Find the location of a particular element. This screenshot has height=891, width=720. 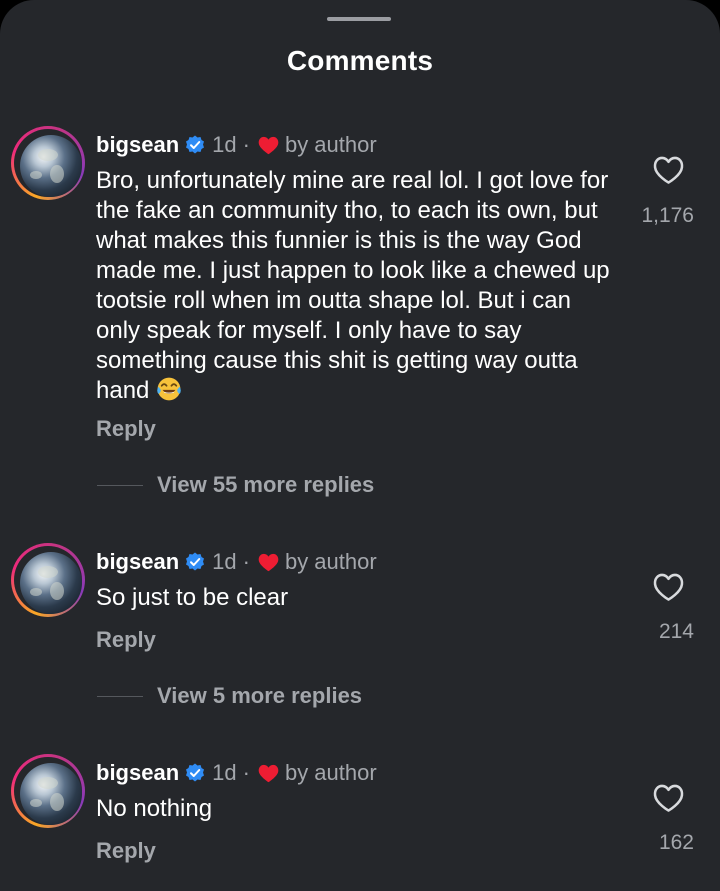

comment-text: So just to be clear is located at coordinates (192, 597).